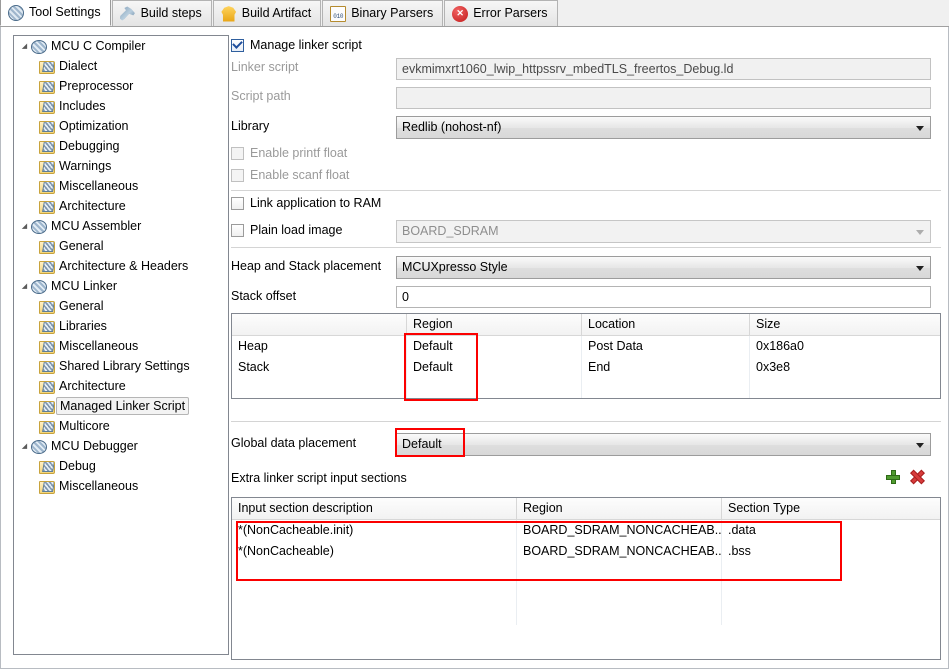 The height and width of the screenshot is (669, 949). I want to click on enable-printf-float-row: Enable printf float, so click(289, 153).